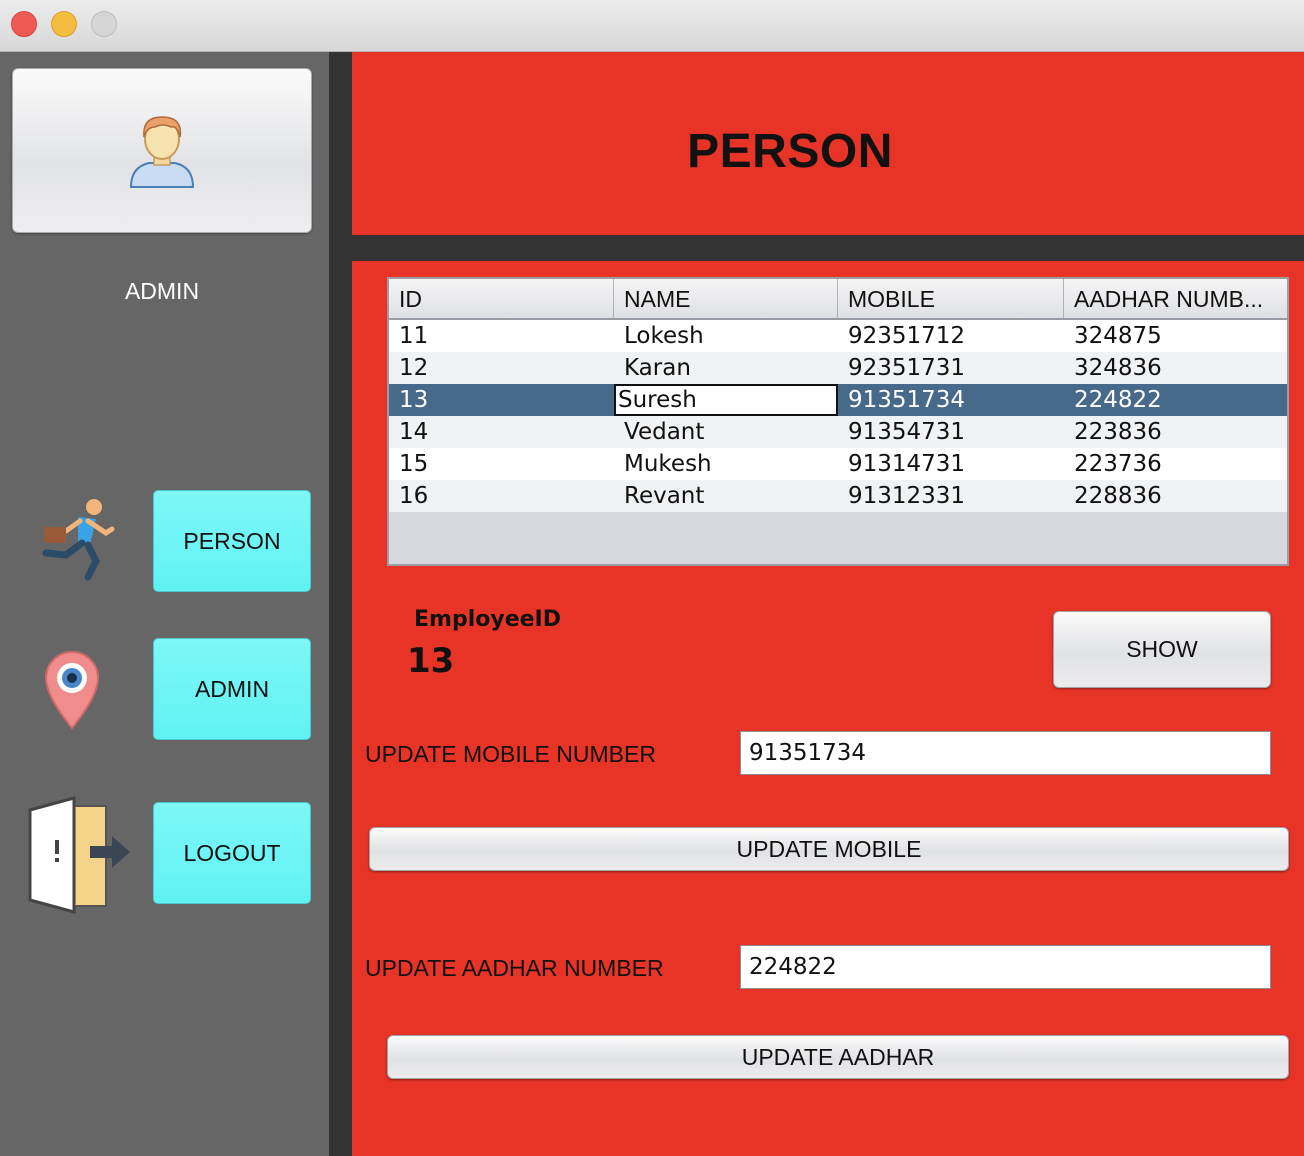  Describe the element at coordinates (726, 464) in the screenshot. I see `cell-name: Mukesh` at that location.